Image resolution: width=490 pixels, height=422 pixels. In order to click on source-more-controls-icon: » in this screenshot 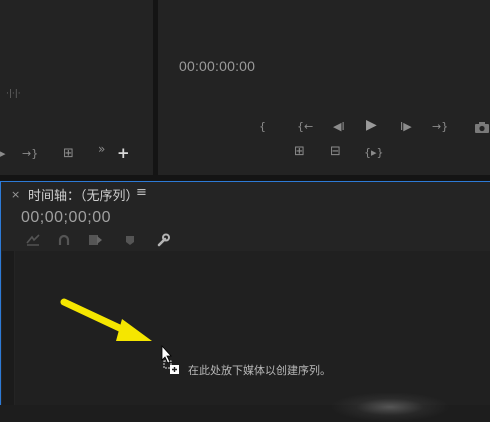, I will do `click(101, 149)`.